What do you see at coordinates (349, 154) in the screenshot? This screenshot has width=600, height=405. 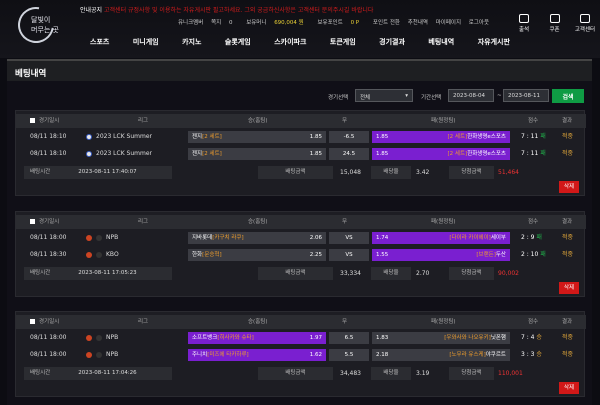 I see `draw-cell: 24.5` at bounding box center [349, 154].